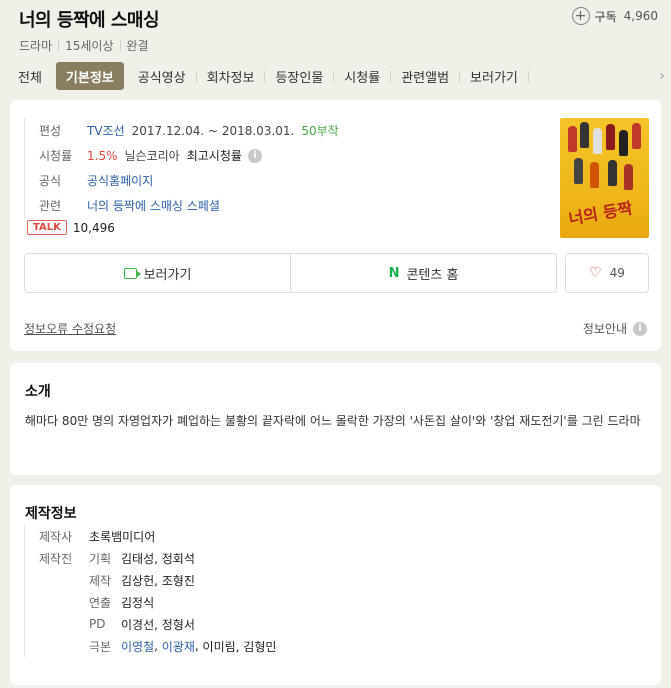 The image size is (671, 688). I want to click on card-footer: 정보오류 수정요청 정보안내 i, so click(335, 328).